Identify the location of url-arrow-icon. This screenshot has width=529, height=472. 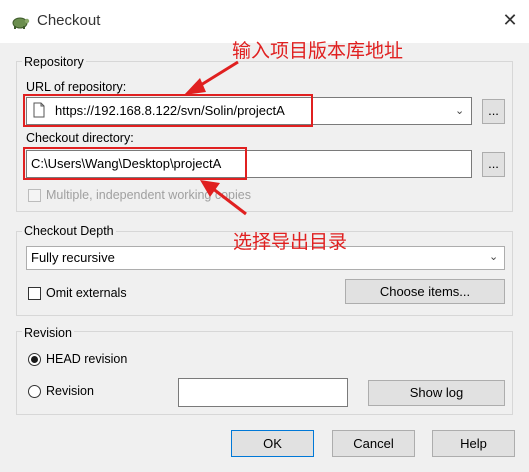
(211, 77).